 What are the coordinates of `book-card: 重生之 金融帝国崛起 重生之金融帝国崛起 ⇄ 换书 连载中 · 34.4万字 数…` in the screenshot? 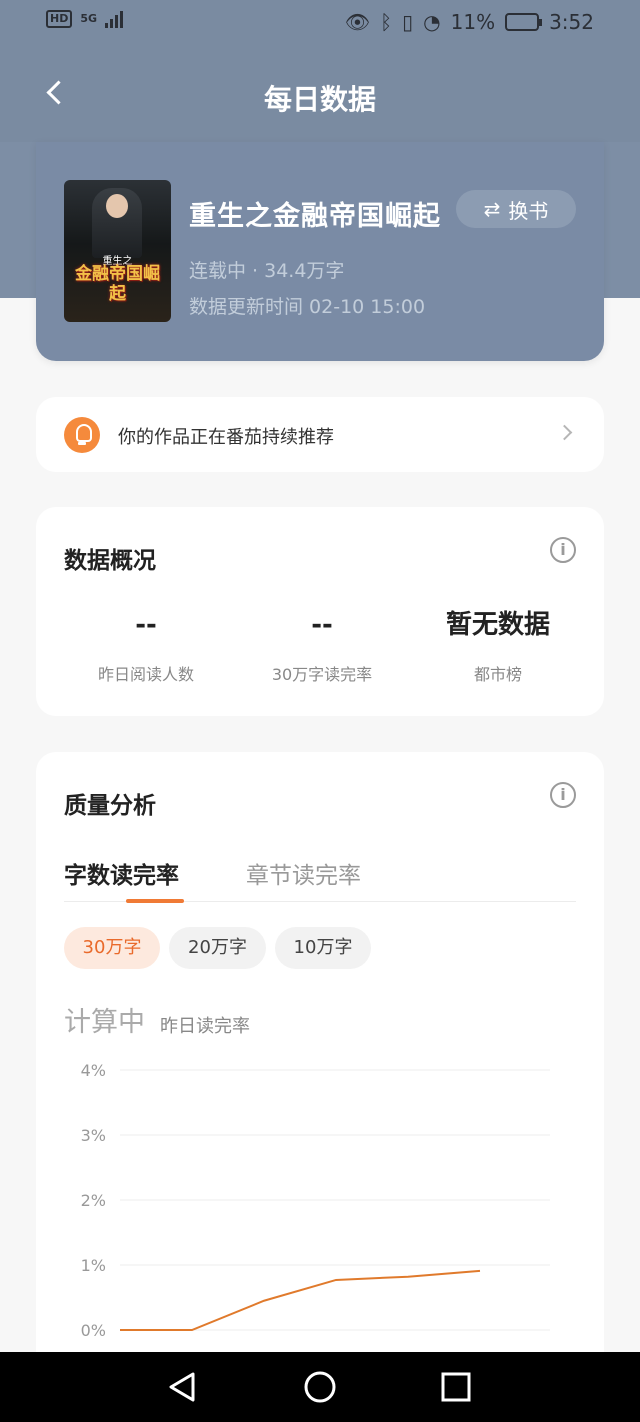 It's located at (320, 251).